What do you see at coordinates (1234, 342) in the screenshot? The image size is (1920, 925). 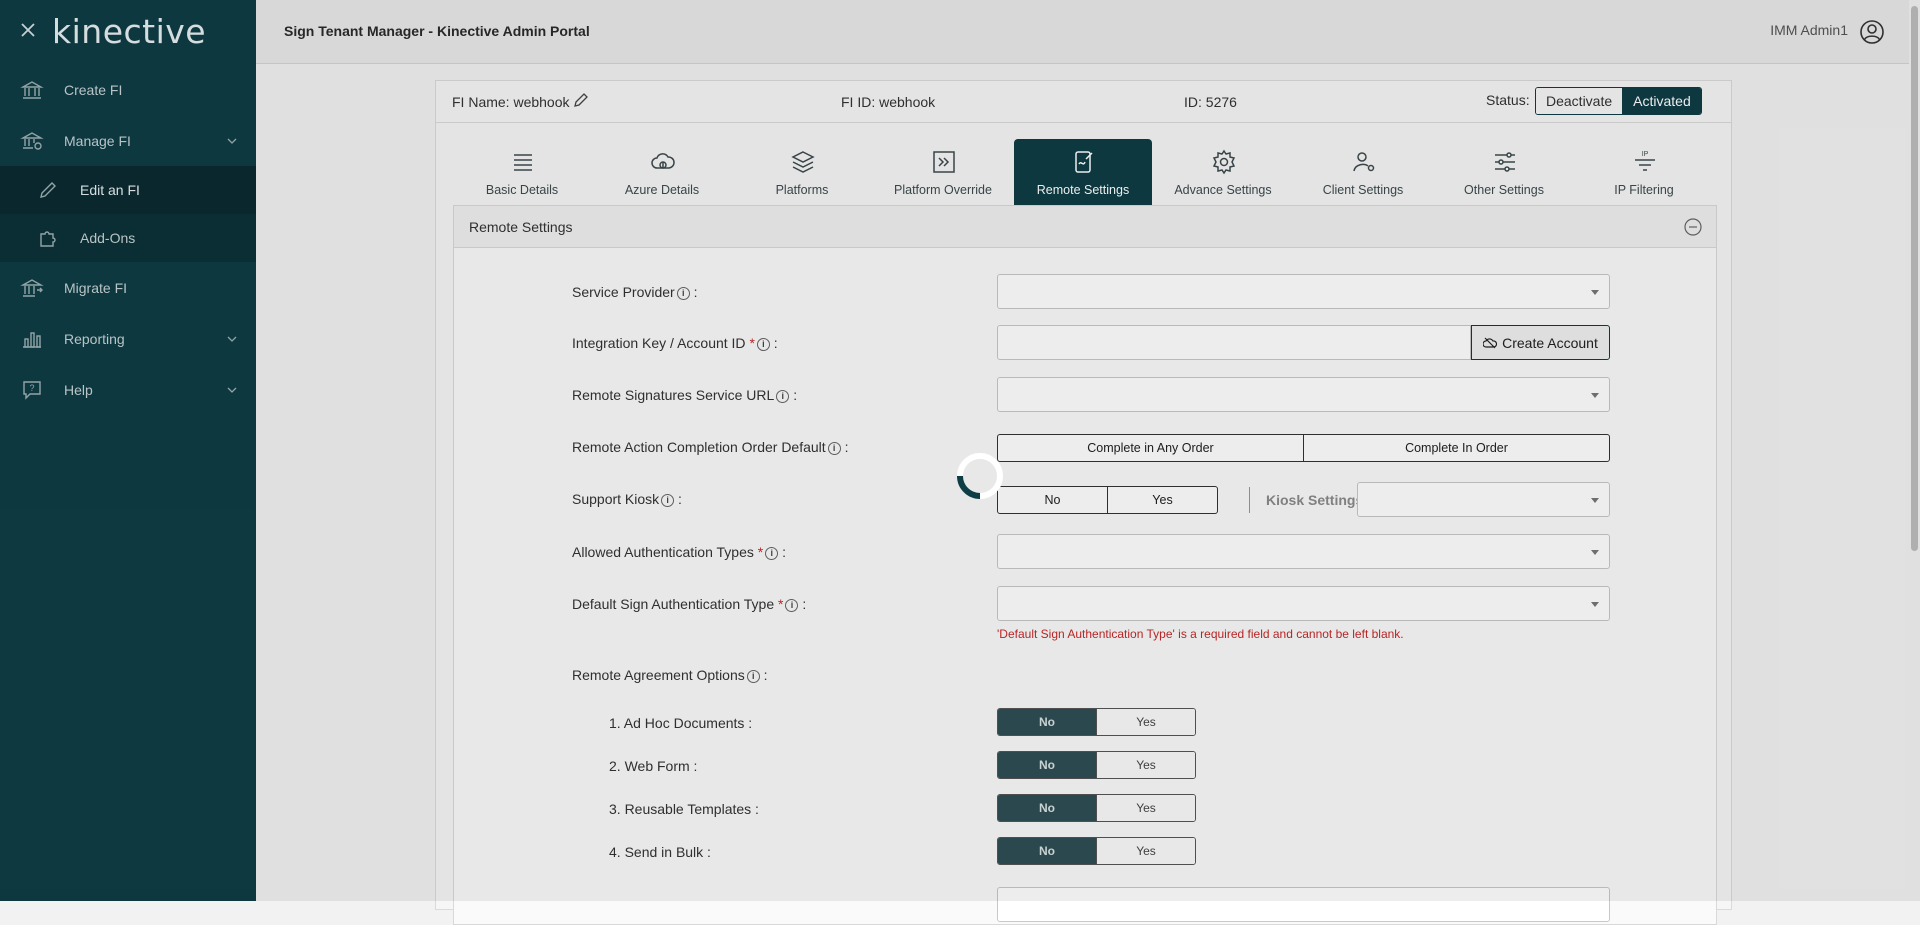 I see `integration-key-input` at bounding box center [1234, 342].